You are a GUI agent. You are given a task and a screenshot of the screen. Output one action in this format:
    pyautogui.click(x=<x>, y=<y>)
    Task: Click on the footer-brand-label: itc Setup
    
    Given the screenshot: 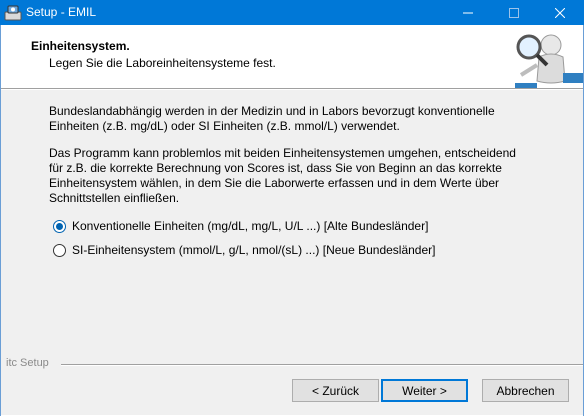 What is the action you would take?
    pyautogui.click(x=29, y=363)
    